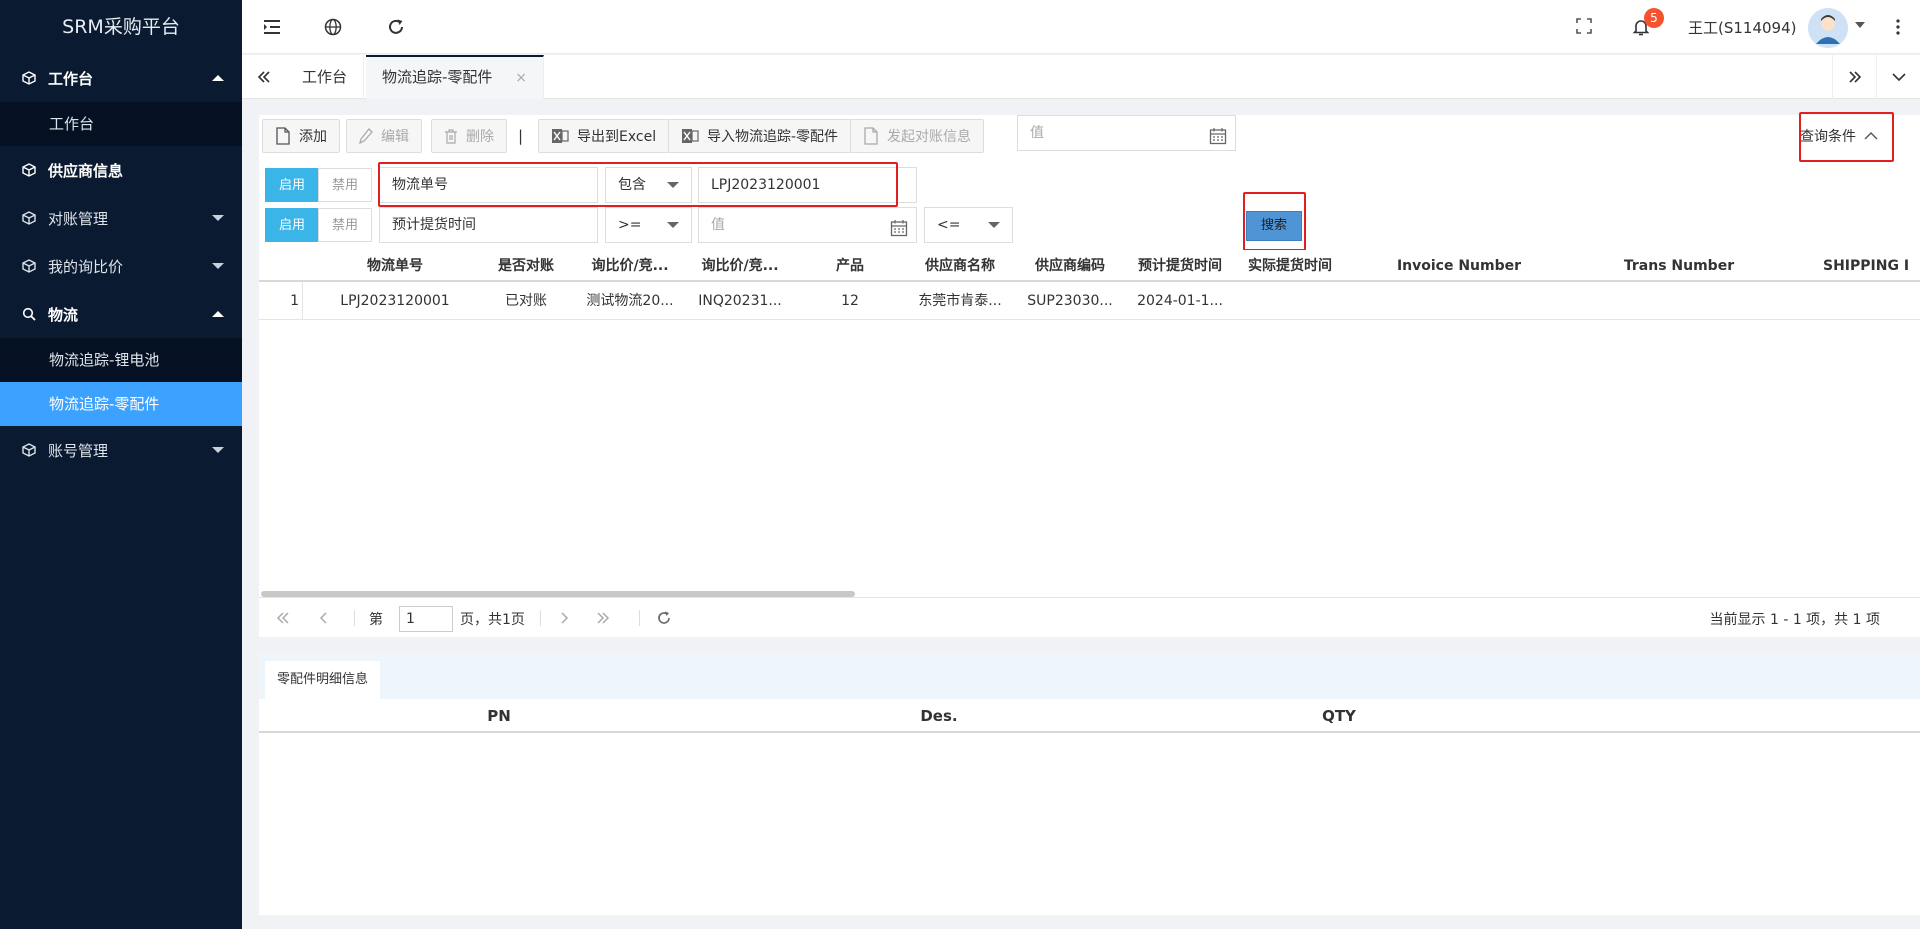 The image size is (1920, 929). Describe the element at coordinates (1180, 266) in the screenshot. I see `column-header: 预计提货时间` at that location.